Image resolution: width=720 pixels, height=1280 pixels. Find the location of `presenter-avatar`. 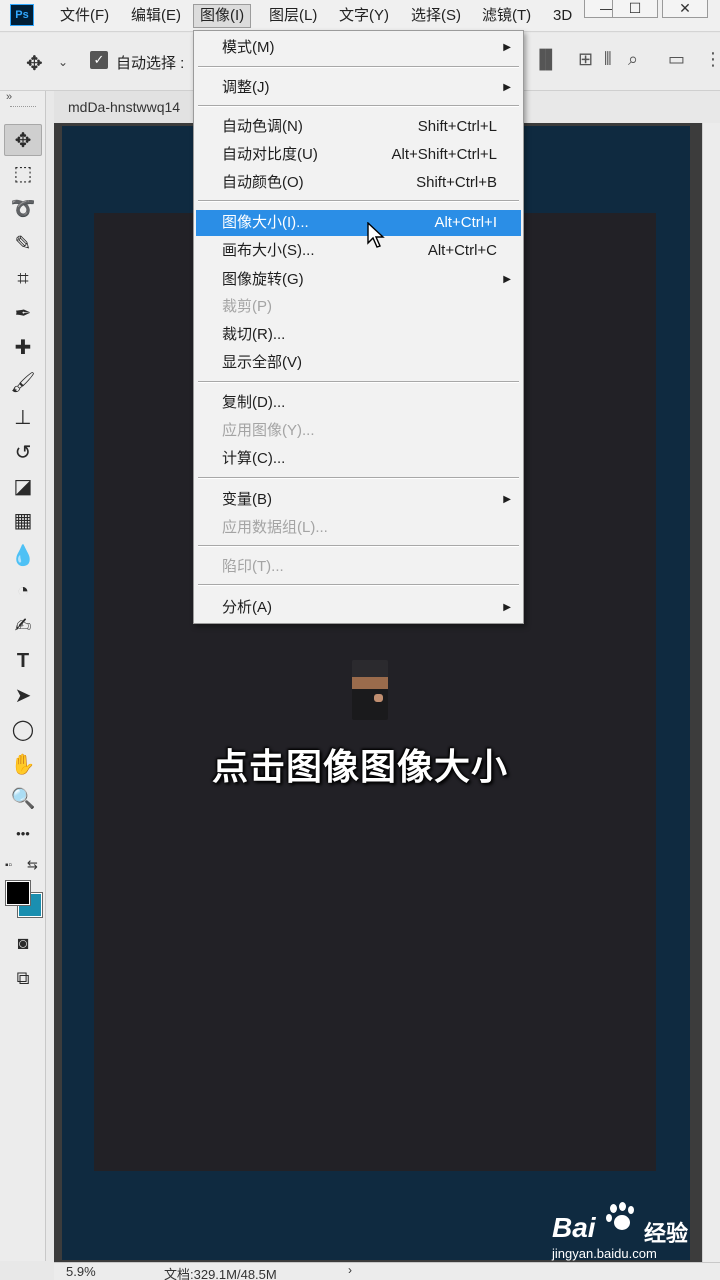

presenter-avatar is located at coordinates (370, 690).